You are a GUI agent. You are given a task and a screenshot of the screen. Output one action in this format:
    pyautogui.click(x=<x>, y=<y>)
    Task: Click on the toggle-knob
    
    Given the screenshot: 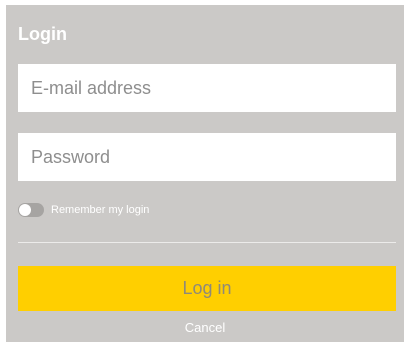 What is the action you would take?
    pyautogui.click(x=25, y=210)
    